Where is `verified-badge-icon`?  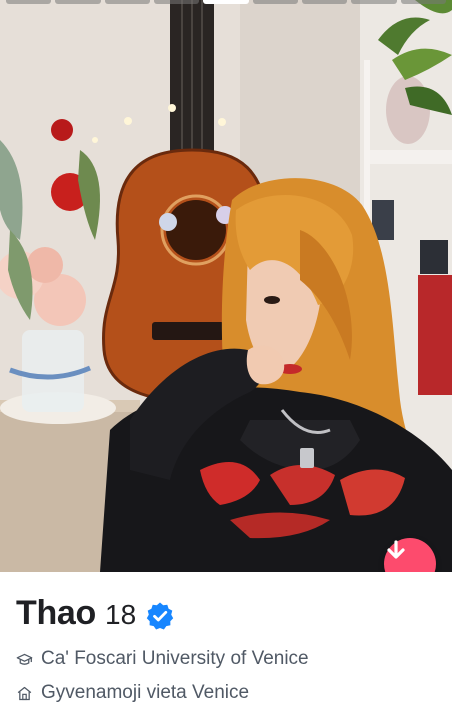 verified-badge-icon is located at coordinates (160, 615).